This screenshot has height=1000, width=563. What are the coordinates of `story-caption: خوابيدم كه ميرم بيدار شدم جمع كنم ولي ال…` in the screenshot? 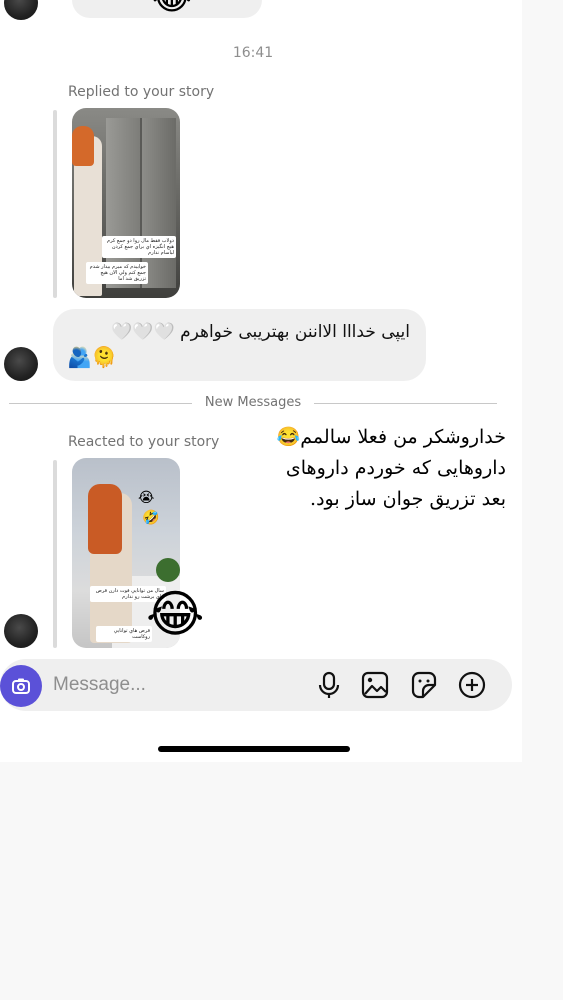 It's located at (117, 273).